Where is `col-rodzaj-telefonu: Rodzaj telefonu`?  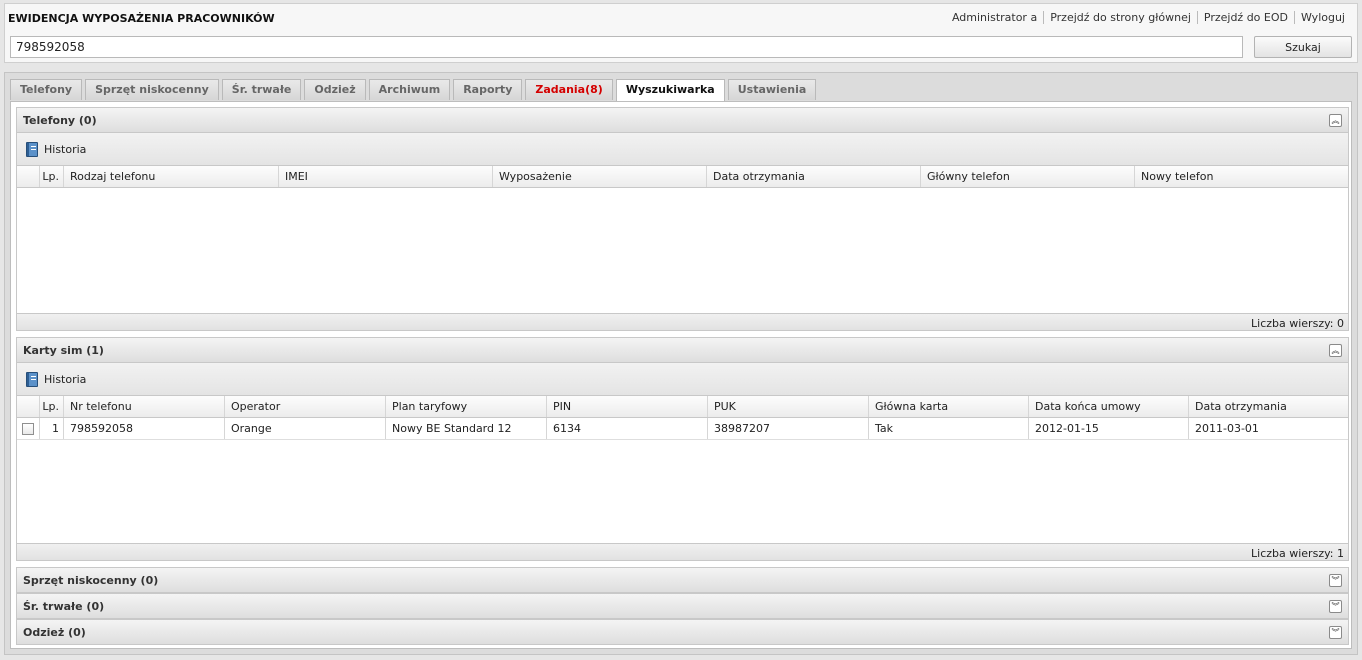 col-rodzaj-telefonu: Rodzaj telefonu is located at coordinates (171, 176).